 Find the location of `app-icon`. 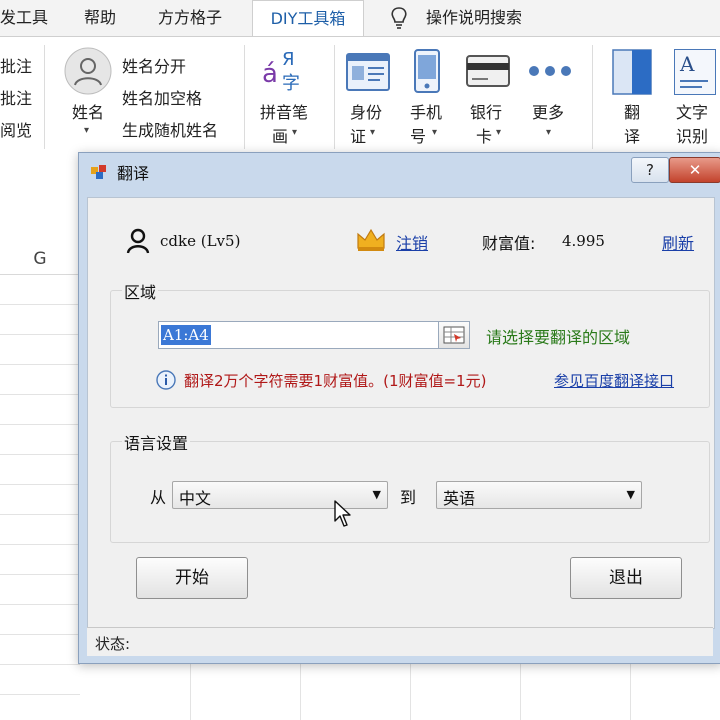

app-icon is located at coordinates (98, 172).